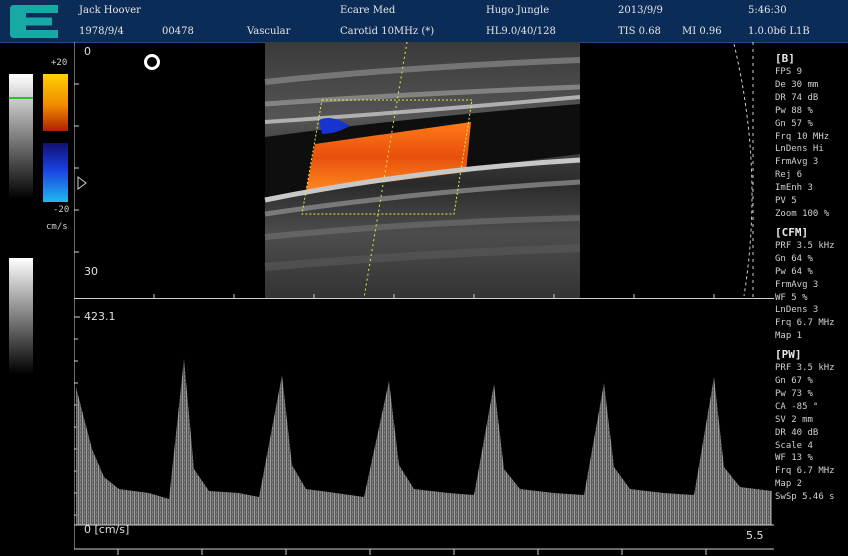 This screenshot has width=848, height=556. Describe the element at coordinates (797, 84) in the screenshot. I see `b-param-row: De 30 mm` at that location.